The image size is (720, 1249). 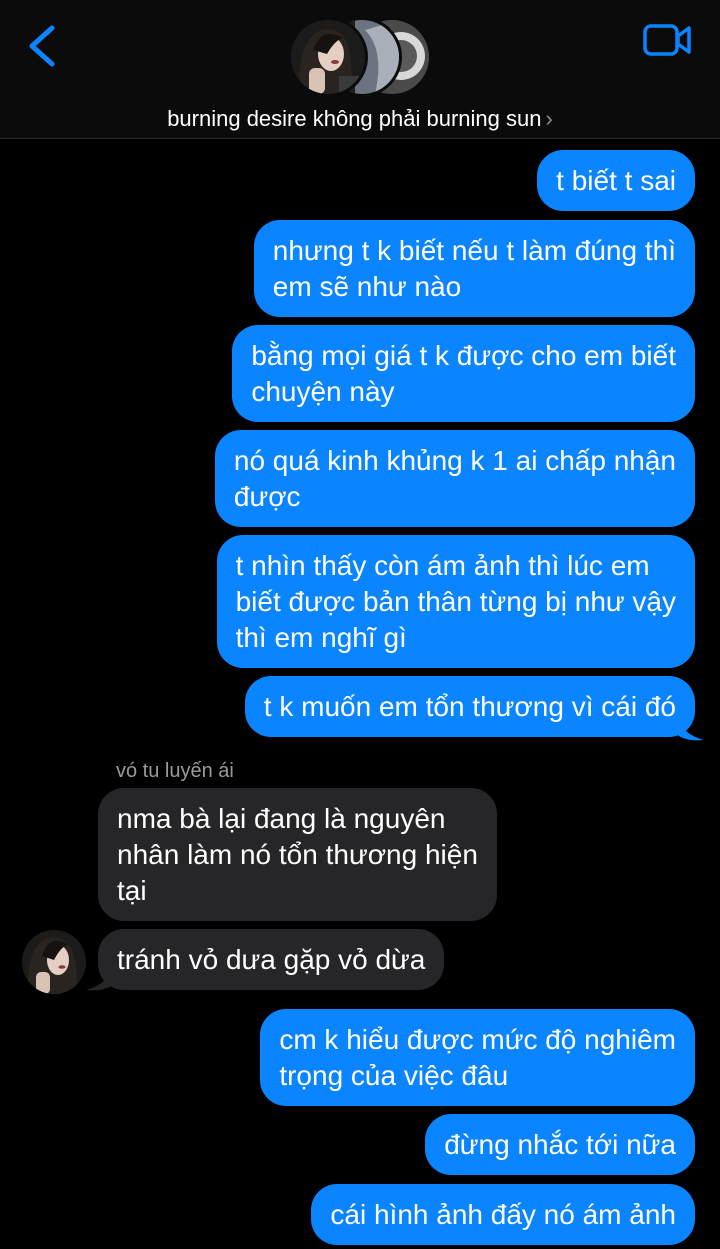 What do you see at coordinates (616, 180) in the screenshot?
I see `message-bubble-outgoing: t biết t sai` at bounding box center [616, 180].